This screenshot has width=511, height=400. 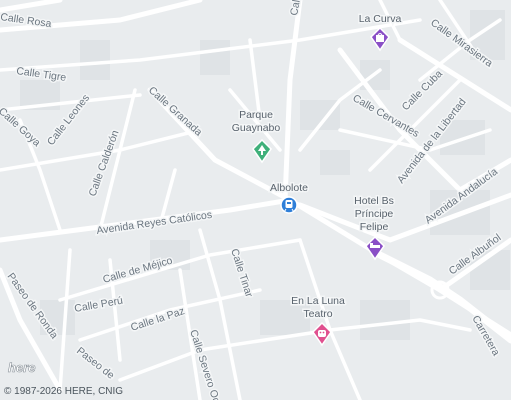 I want to click on poi-la-curva-label: La Curva, so click(x=380, y=19).